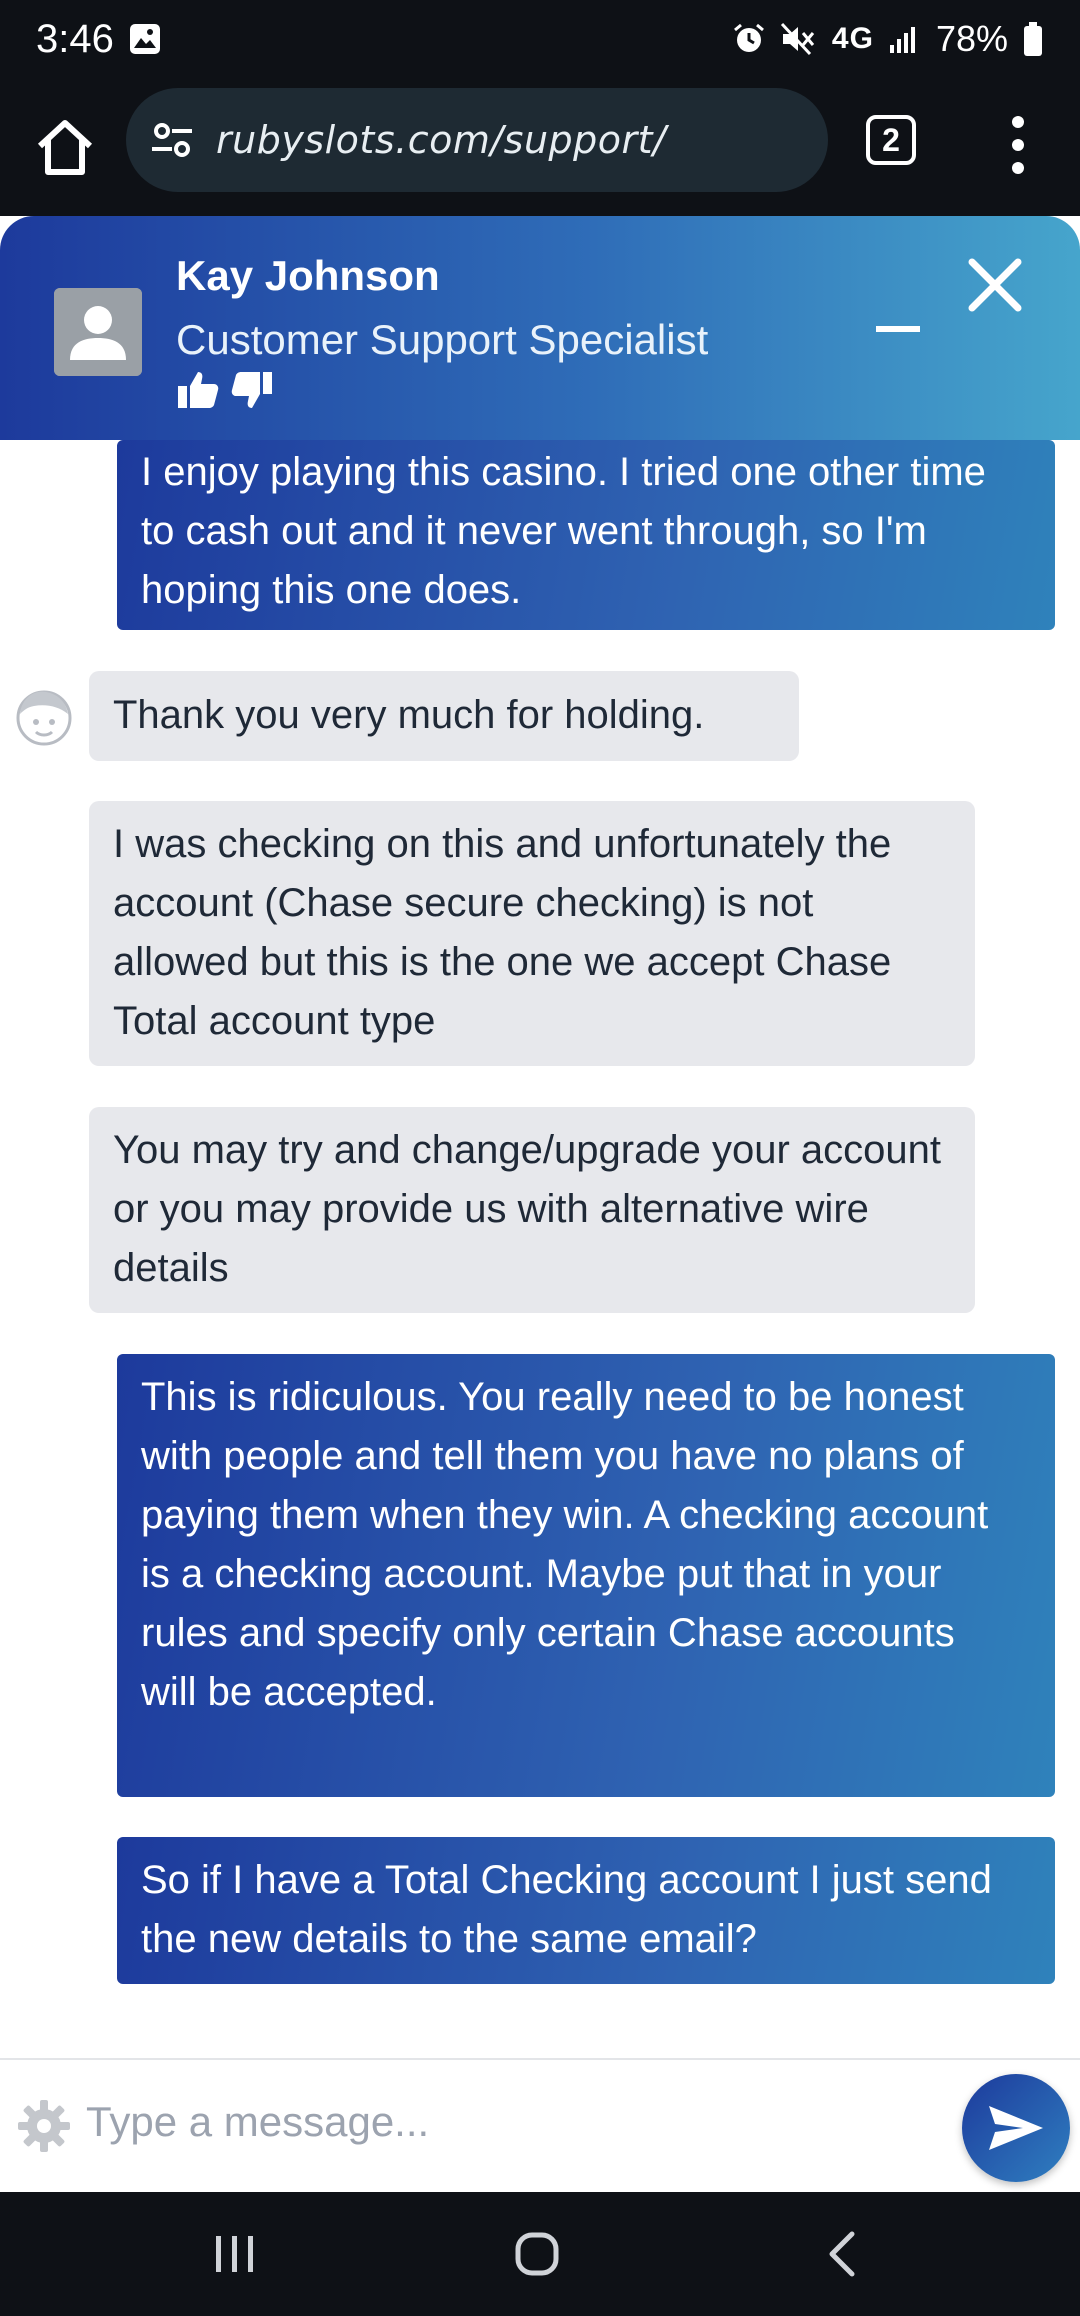 This screenshot has height=2316, width=1080. I want to click on thumbs-up-icon, so click(198, 390).